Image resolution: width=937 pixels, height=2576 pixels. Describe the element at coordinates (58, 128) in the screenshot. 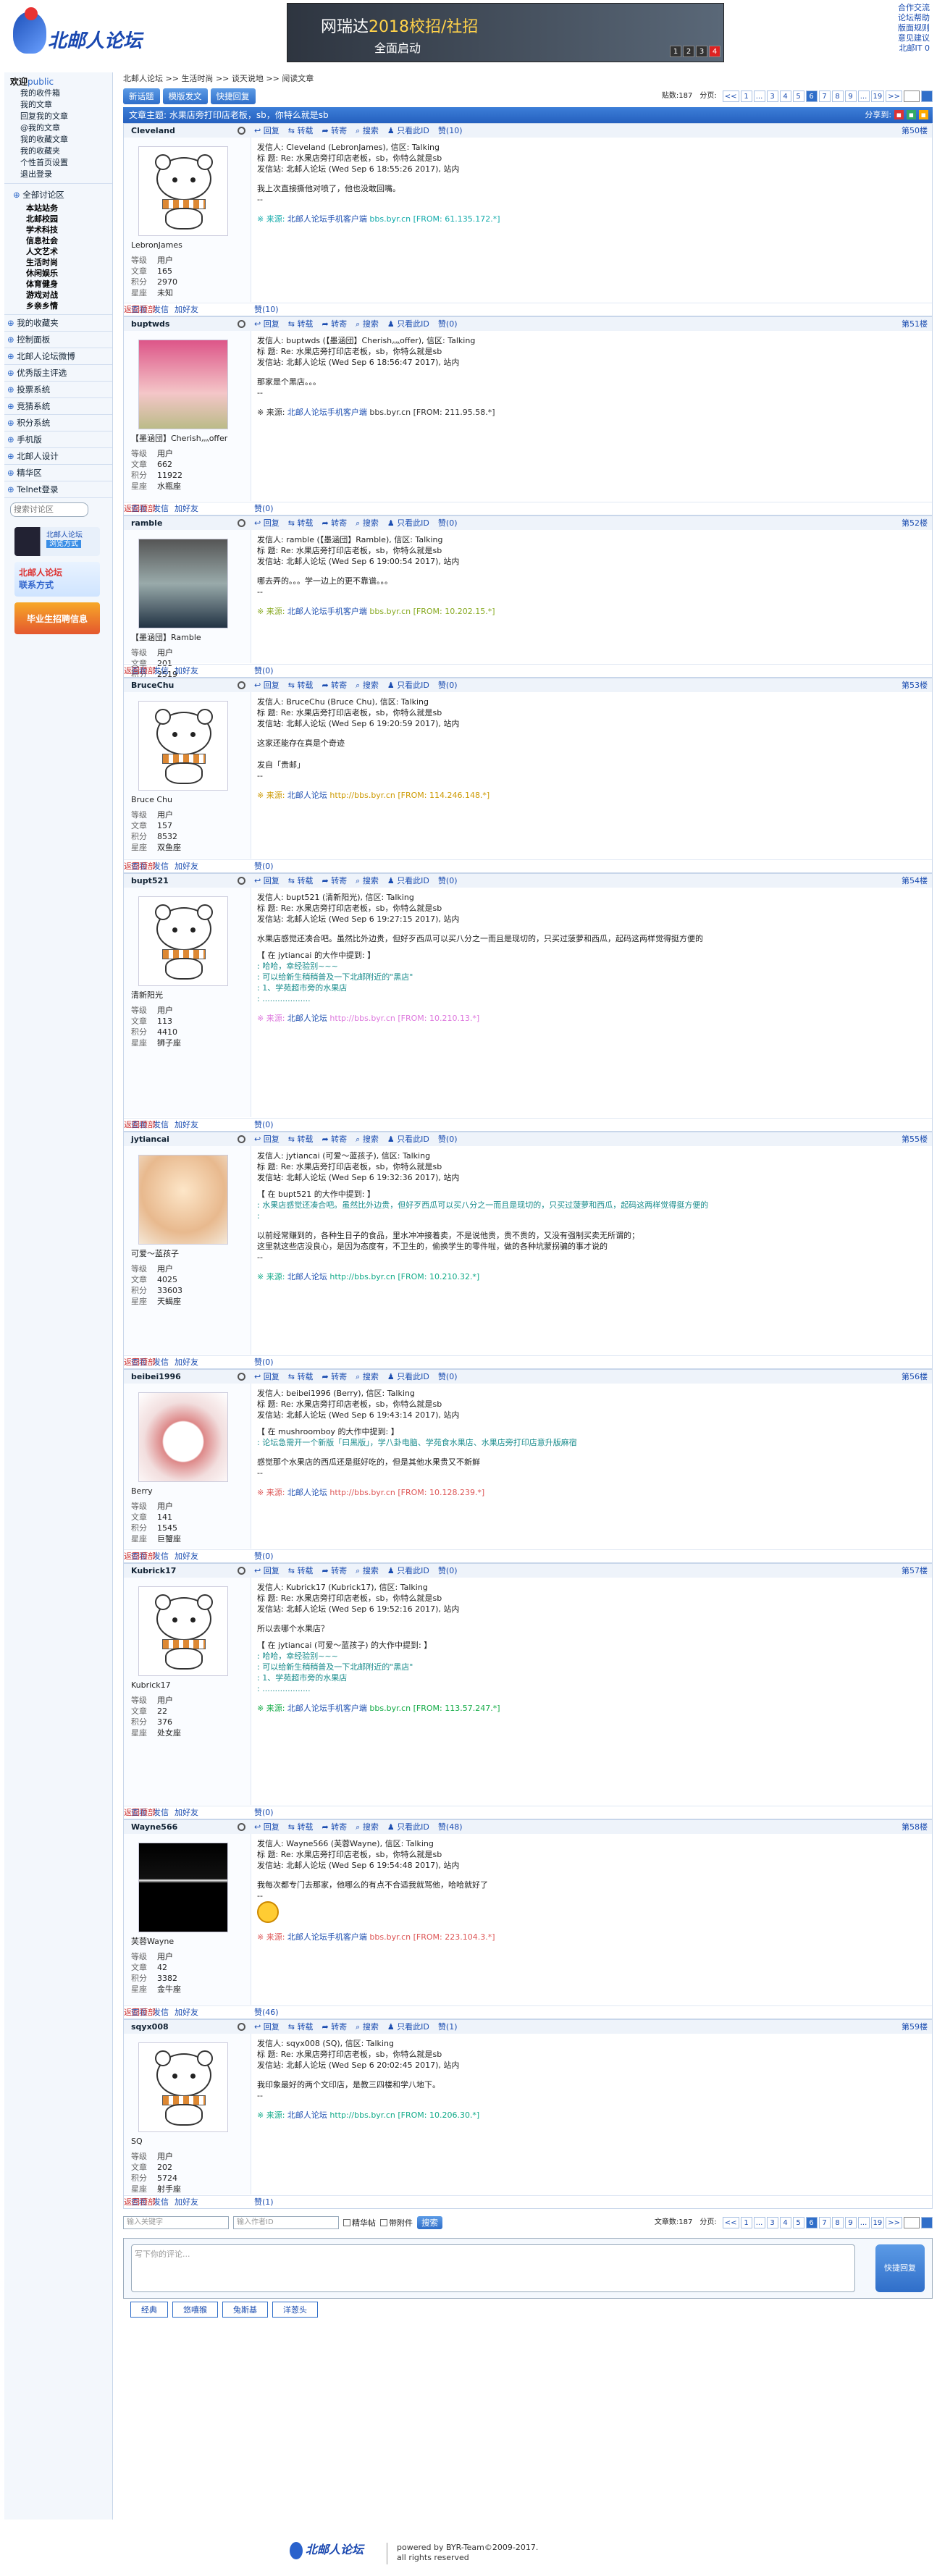

I see `user-menu-link: @我的文章` at that location.